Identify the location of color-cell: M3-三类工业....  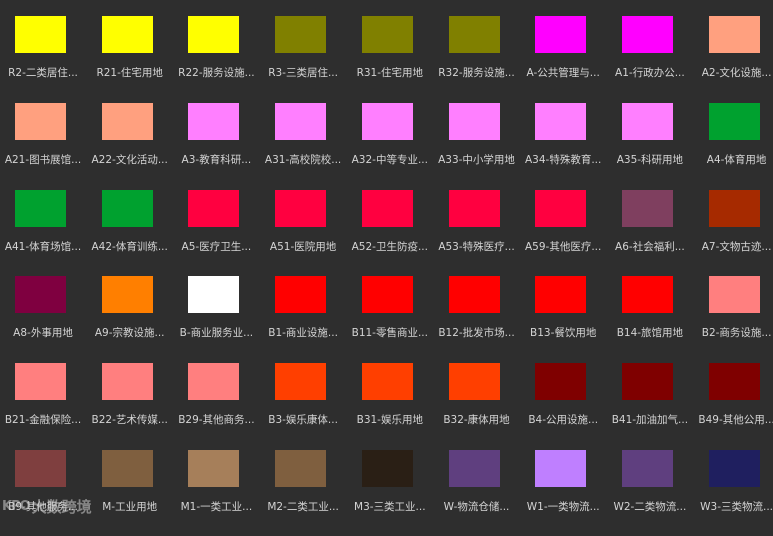
(390, 493).